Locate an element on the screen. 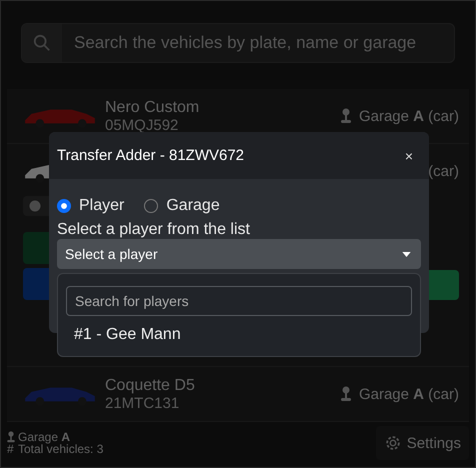 This screenshot has width=476, height=468. field-label: Select a player from the list is located at coordinates (154, 230).